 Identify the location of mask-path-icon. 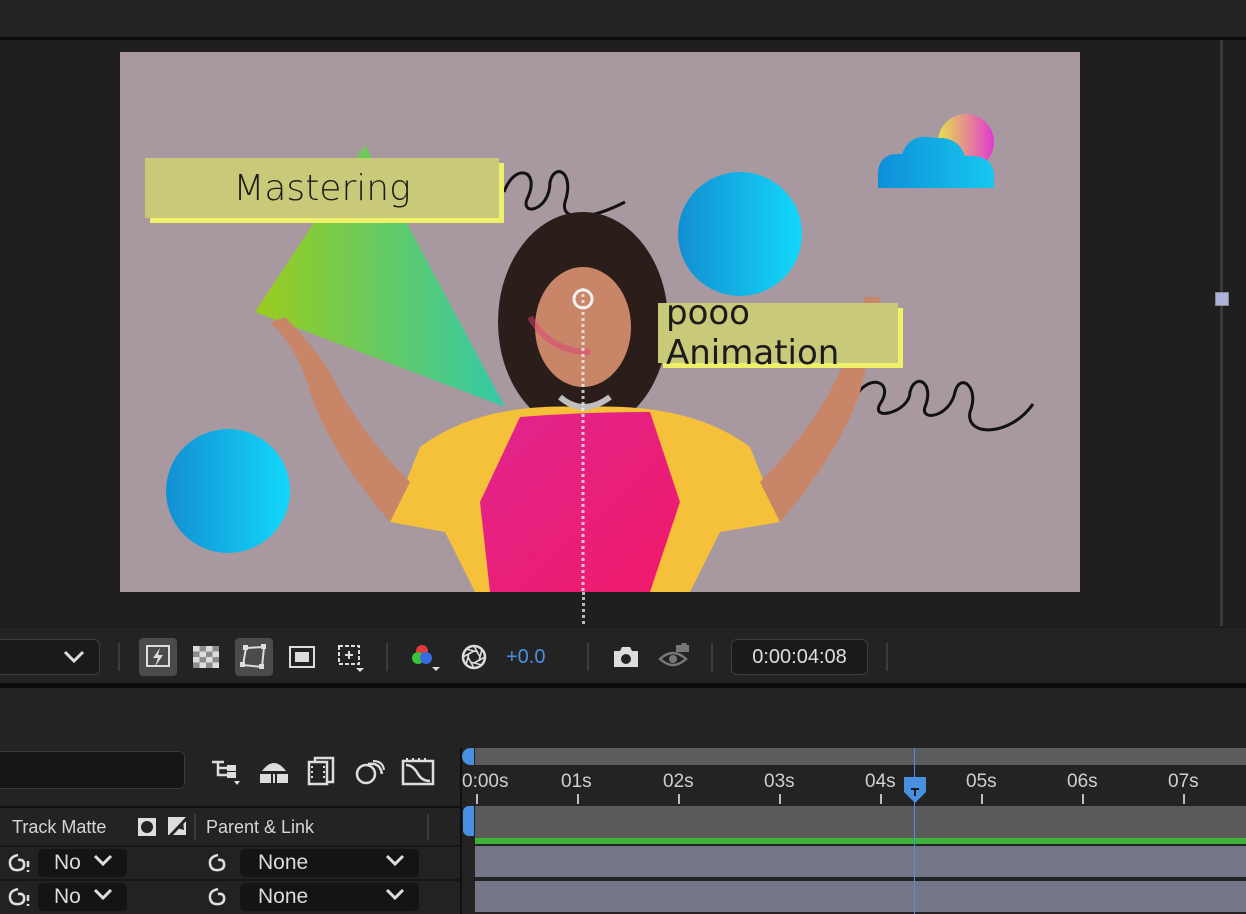
(253, 656).